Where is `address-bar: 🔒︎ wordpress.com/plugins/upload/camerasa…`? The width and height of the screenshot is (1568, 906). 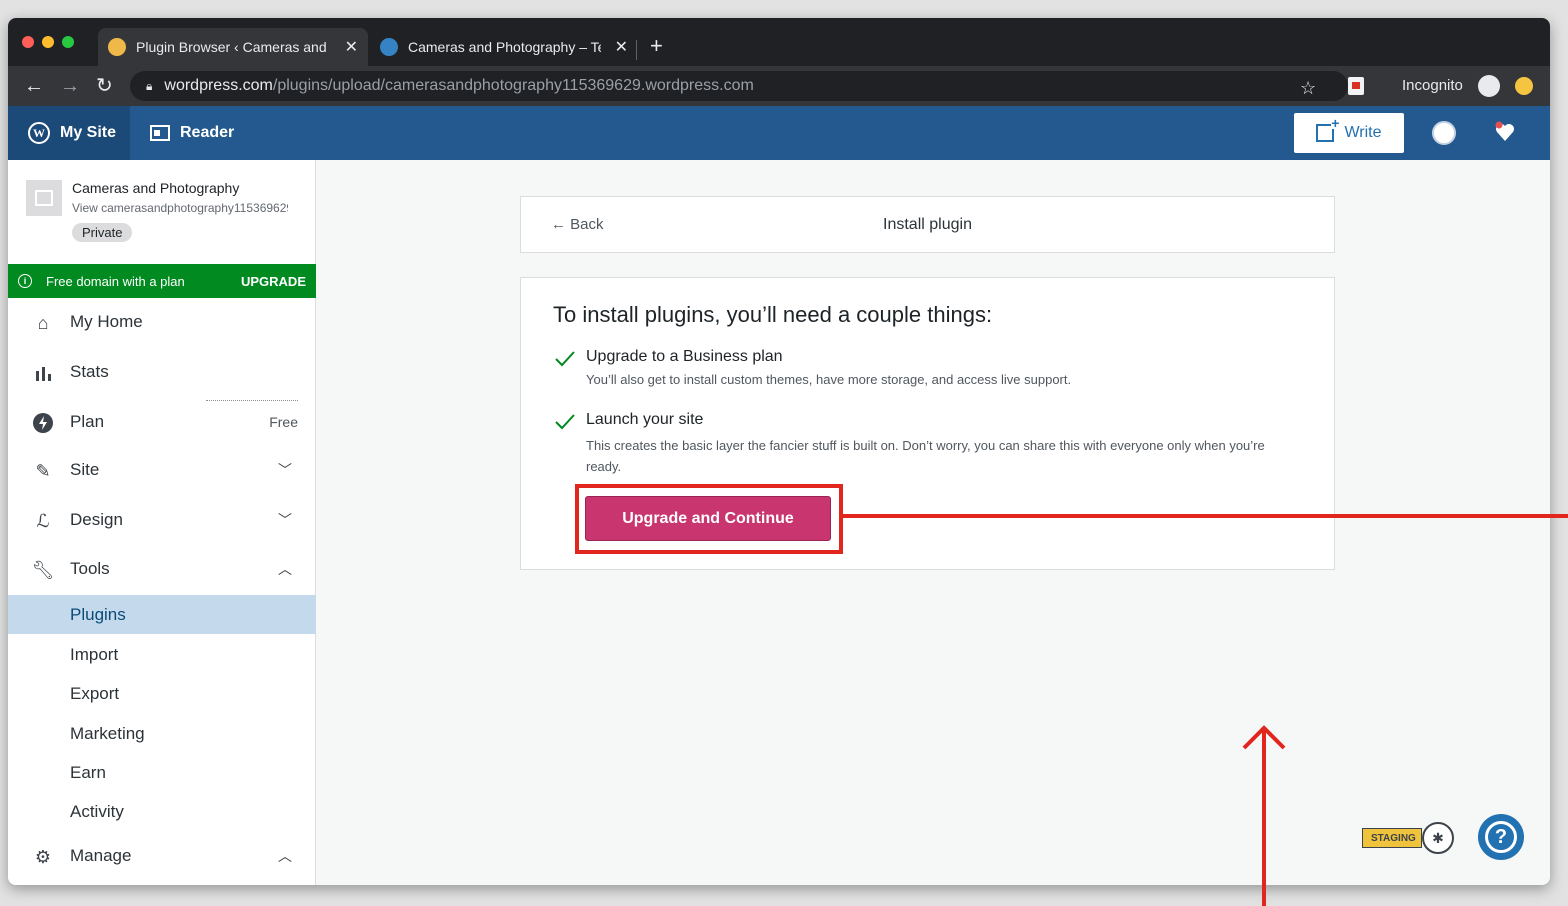 address-bar: 🔒︎ wordpress.com/plugins/upload/camerasa… is located at coordinates (739, 86).